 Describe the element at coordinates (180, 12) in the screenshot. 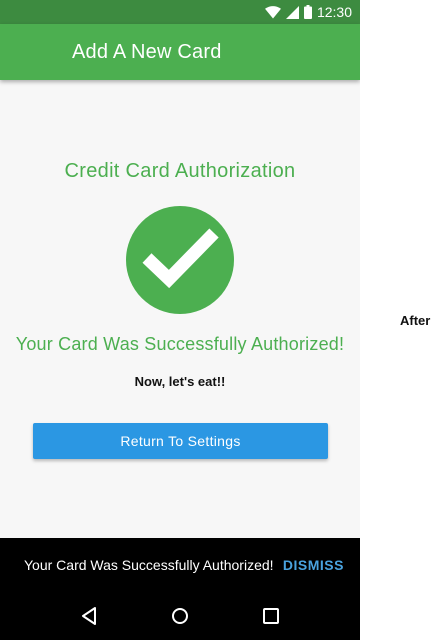

I see `status-bar: 12:30` at that location.